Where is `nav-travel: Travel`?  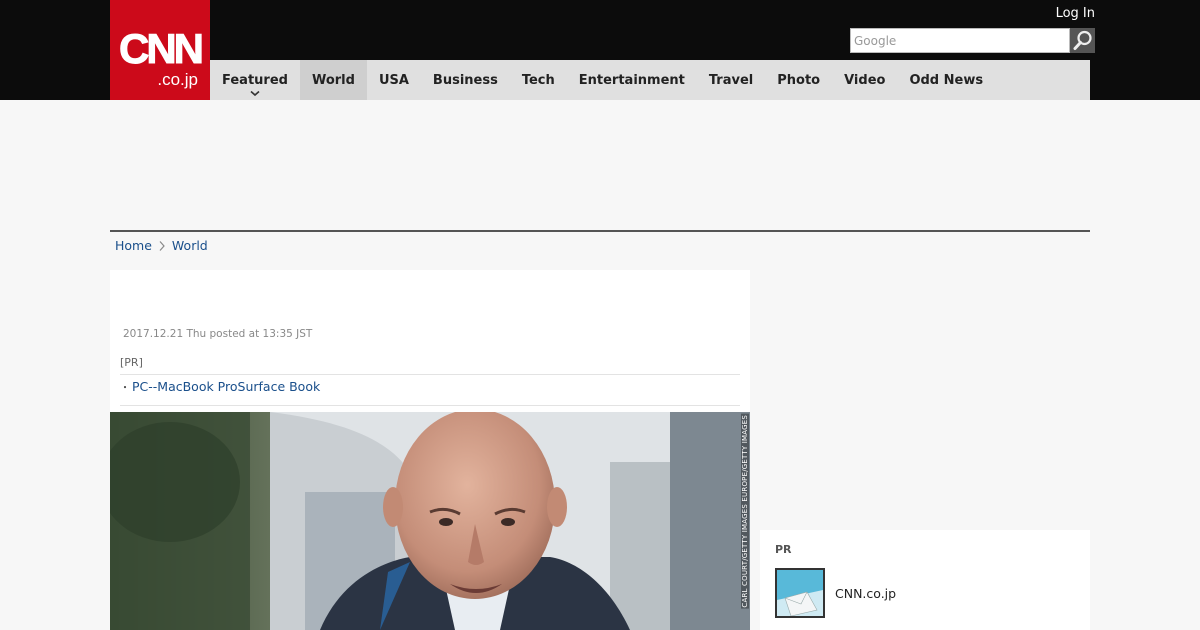 nav-travel: Travel is located at coordinates (731, 80).